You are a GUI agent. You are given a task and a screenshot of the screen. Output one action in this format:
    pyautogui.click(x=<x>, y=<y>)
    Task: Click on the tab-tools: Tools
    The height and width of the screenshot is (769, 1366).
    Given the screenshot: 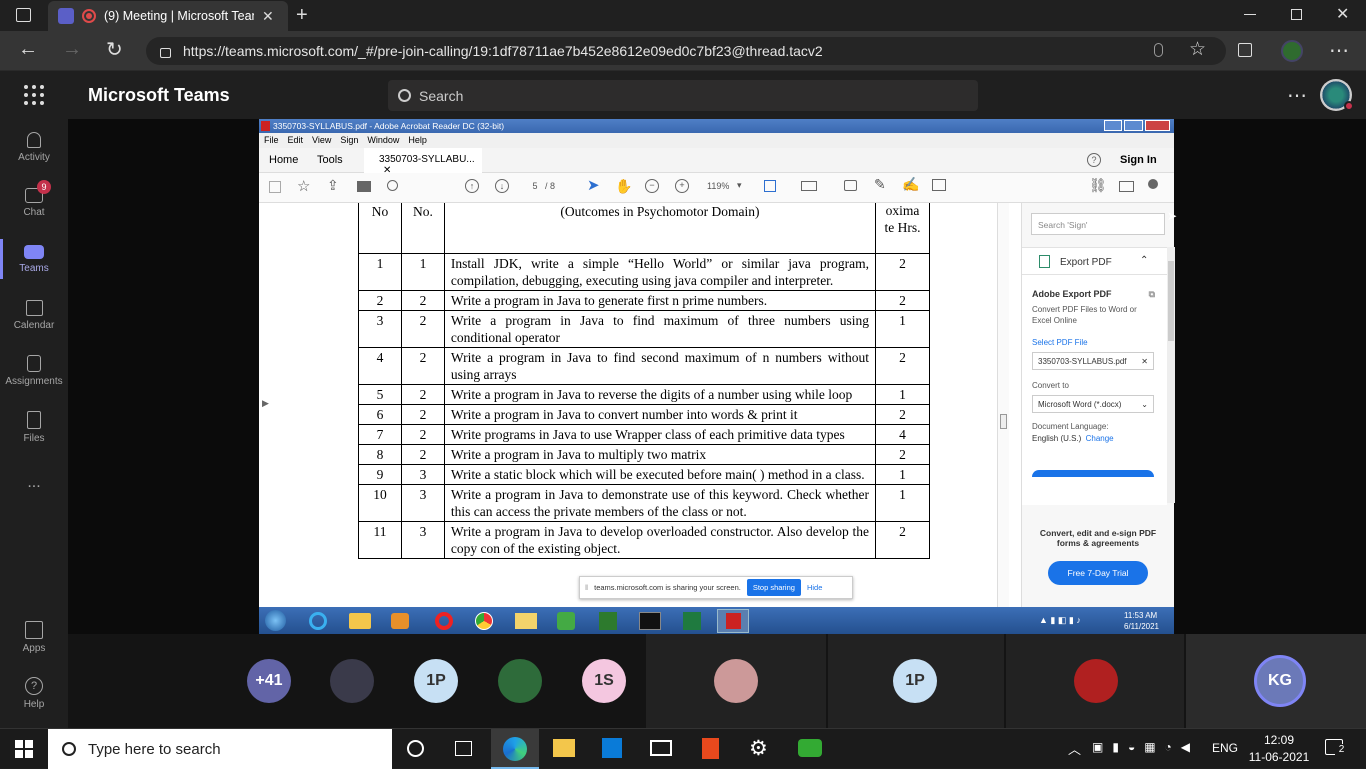 What is the action you would take?
    pyautogui.click(x=330, y=160)
    